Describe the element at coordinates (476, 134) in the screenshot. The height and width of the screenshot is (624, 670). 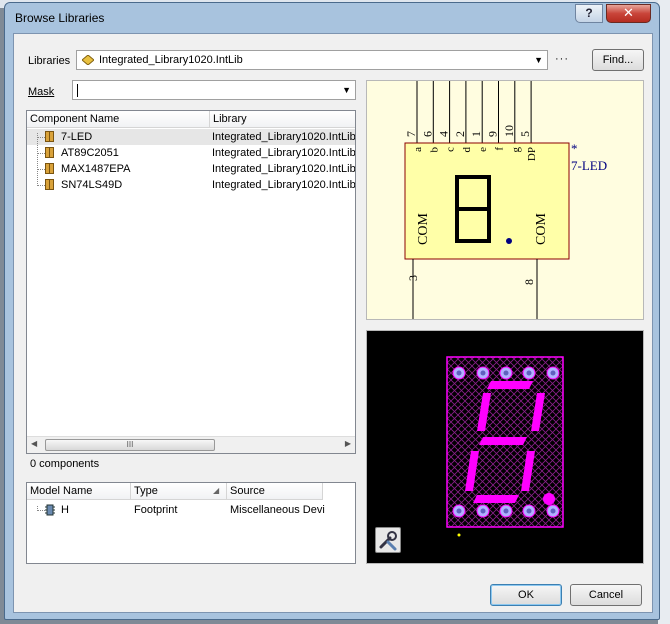
I see `pin-number: 1` at that location.